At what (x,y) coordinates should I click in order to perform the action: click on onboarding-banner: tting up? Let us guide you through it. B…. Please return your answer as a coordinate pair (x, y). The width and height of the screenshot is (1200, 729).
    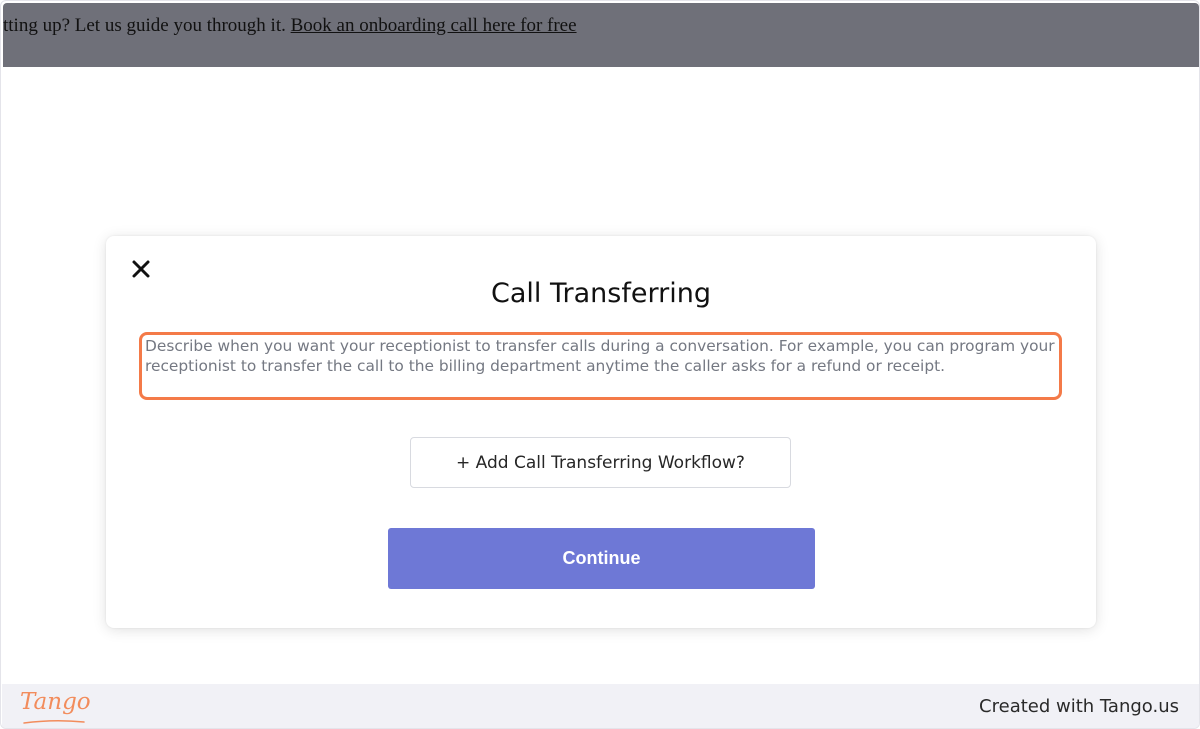
    Looking at the image, I should click on (601, 35).